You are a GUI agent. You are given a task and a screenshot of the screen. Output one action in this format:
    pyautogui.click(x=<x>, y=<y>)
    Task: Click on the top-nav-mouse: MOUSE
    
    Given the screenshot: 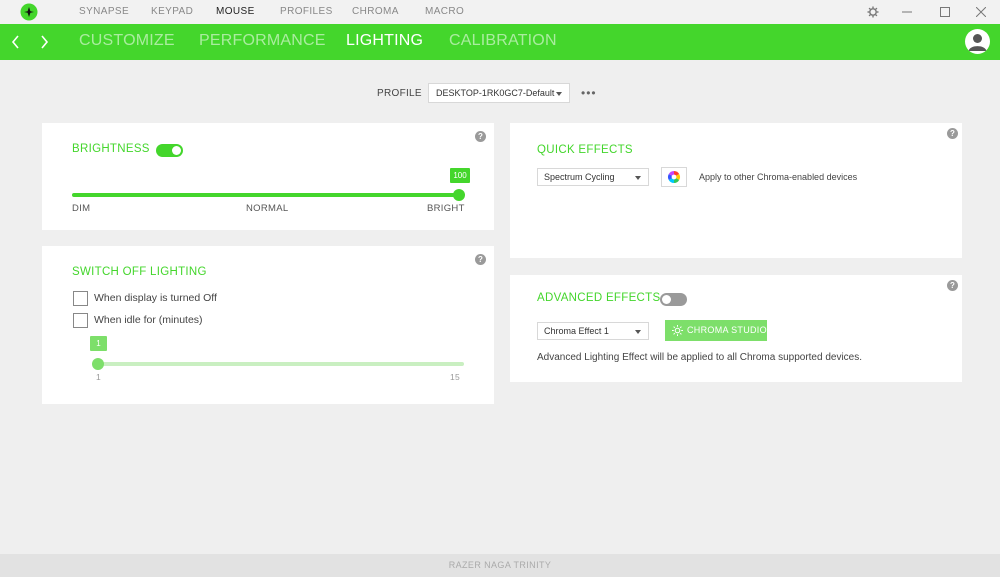 What is the action you would take?
    pyautogui.click(x=235, y=11)
    